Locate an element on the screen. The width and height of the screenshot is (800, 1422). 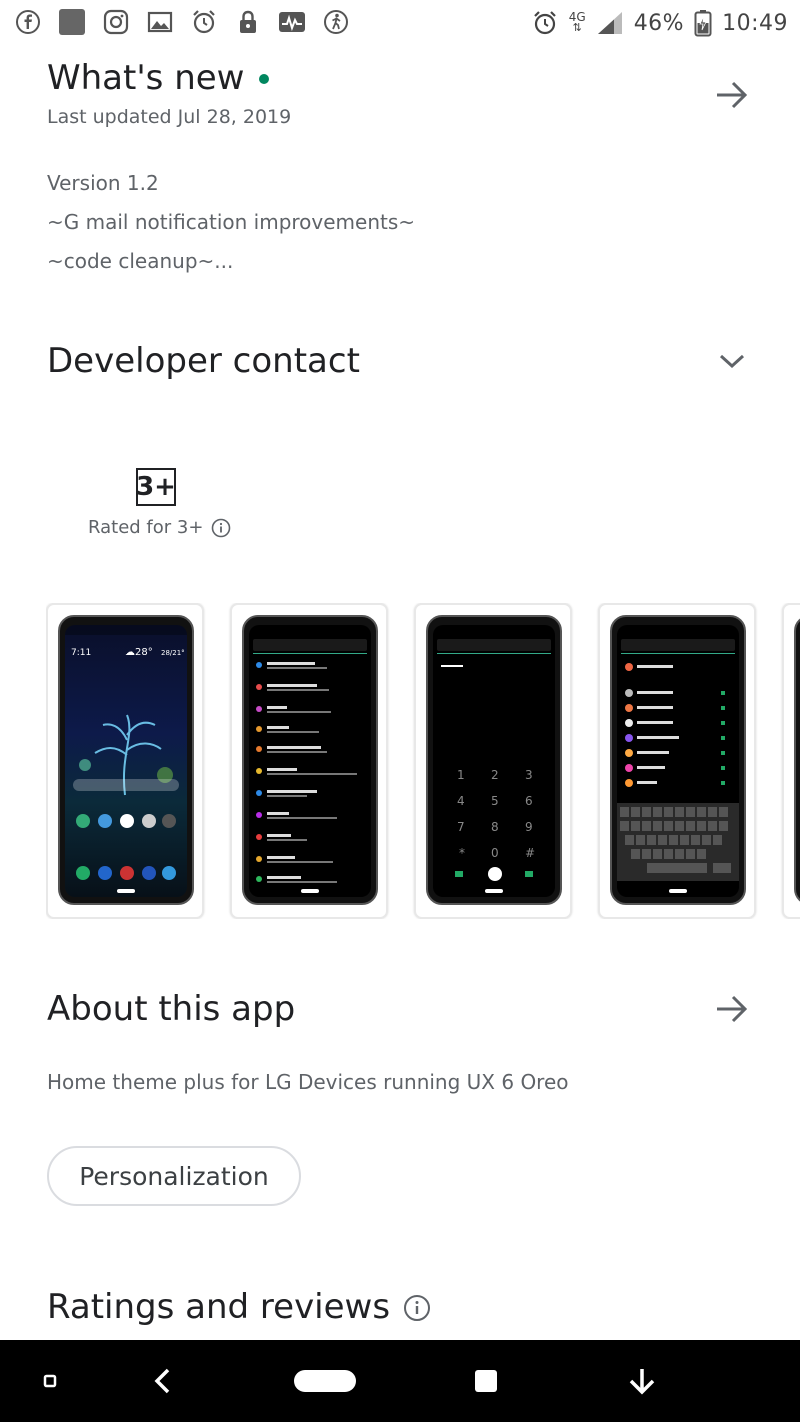
back-chevron-icon is located at coordinates (162, 1381).